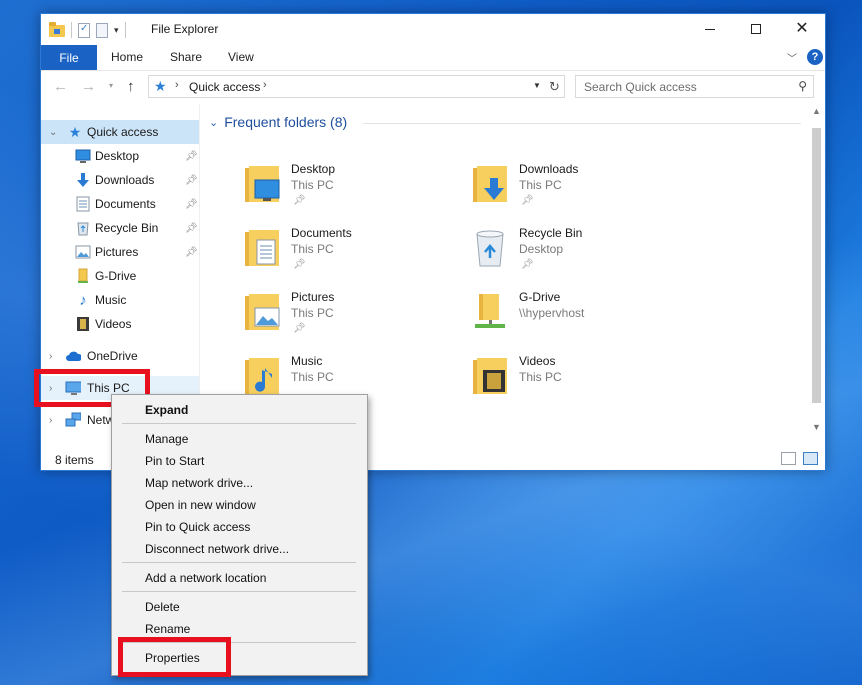  I want to click on refresh-icon: ↻, so click(554, 86).